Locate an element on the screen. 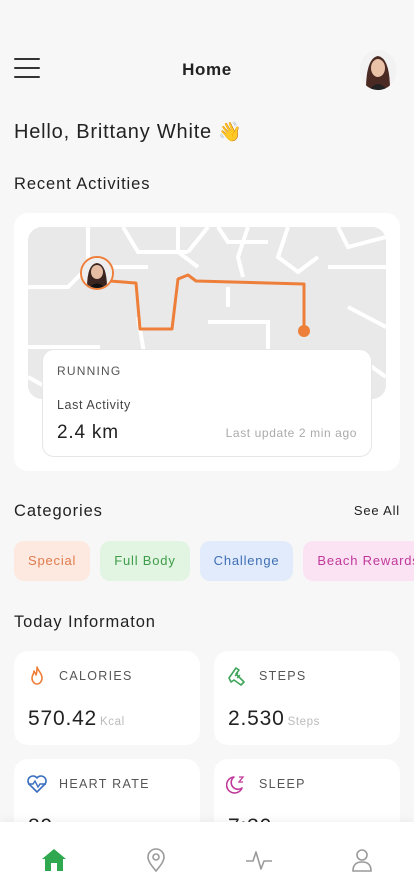 The image size is (414, 896). profile-icon is located at coordinates (362, 860).